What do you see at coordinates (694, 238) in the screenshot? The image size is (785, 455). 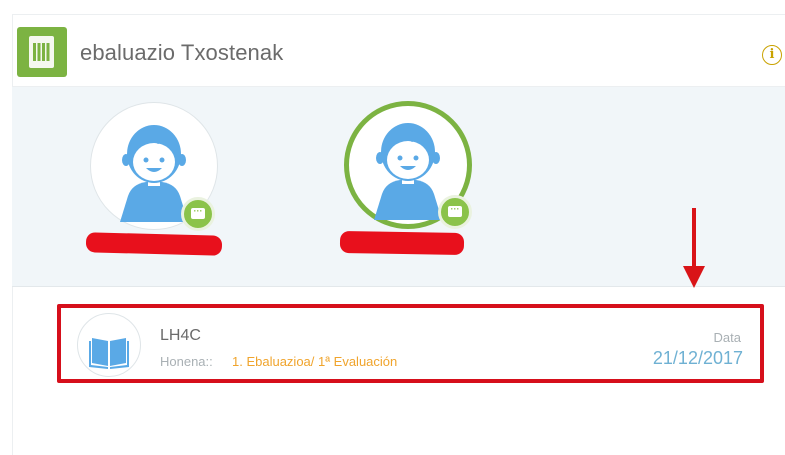 I see `annotation-arrow-shaft` at bounding box center [694, 238].